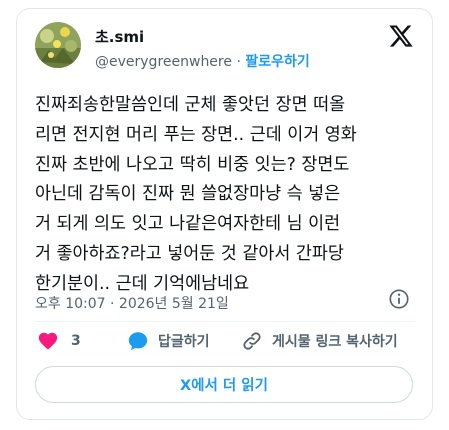  What do you see at coordinates (192, 164) in the screenshot?
I see `tweet-line: 진짜 초반에 나오고 딱히 비중 잇는? 장면도` at bounding box center [192, 164].